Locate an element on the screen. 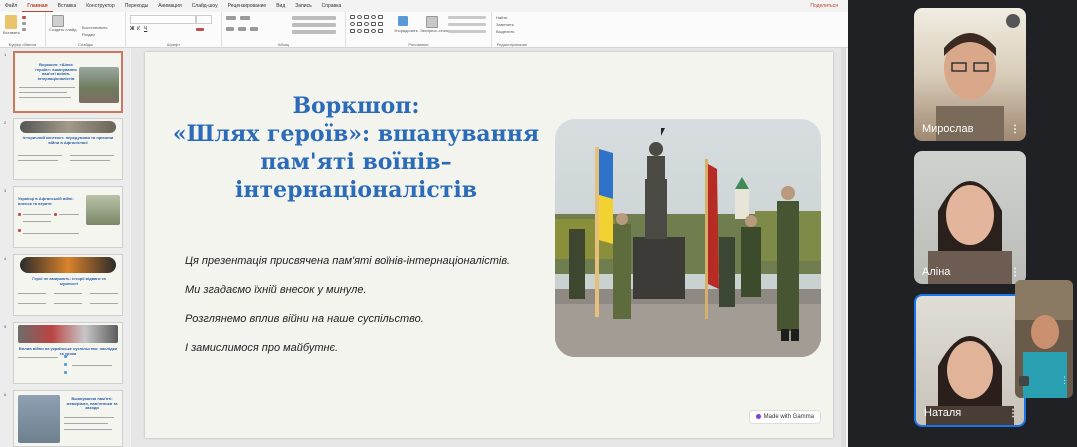 The width and height of the screenshot is (1077, 447). slide-title-line: «Шлях героїв»: вшанування is located at coordinates (356, 134).